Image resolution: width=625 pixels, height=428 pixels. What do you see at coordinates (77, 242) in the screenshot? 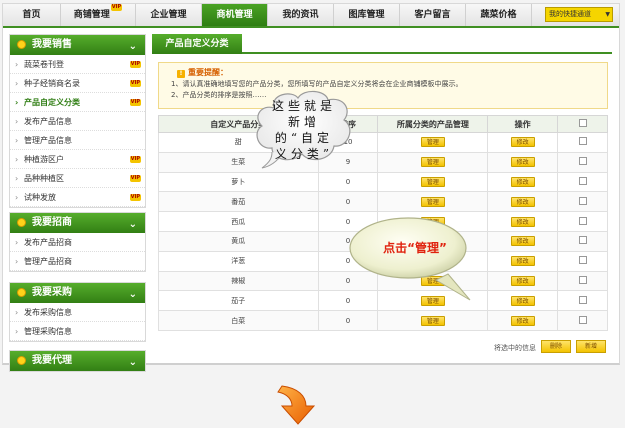
I see `sidebar-item: › 发布产品招商` at bounding box center [77, 242].